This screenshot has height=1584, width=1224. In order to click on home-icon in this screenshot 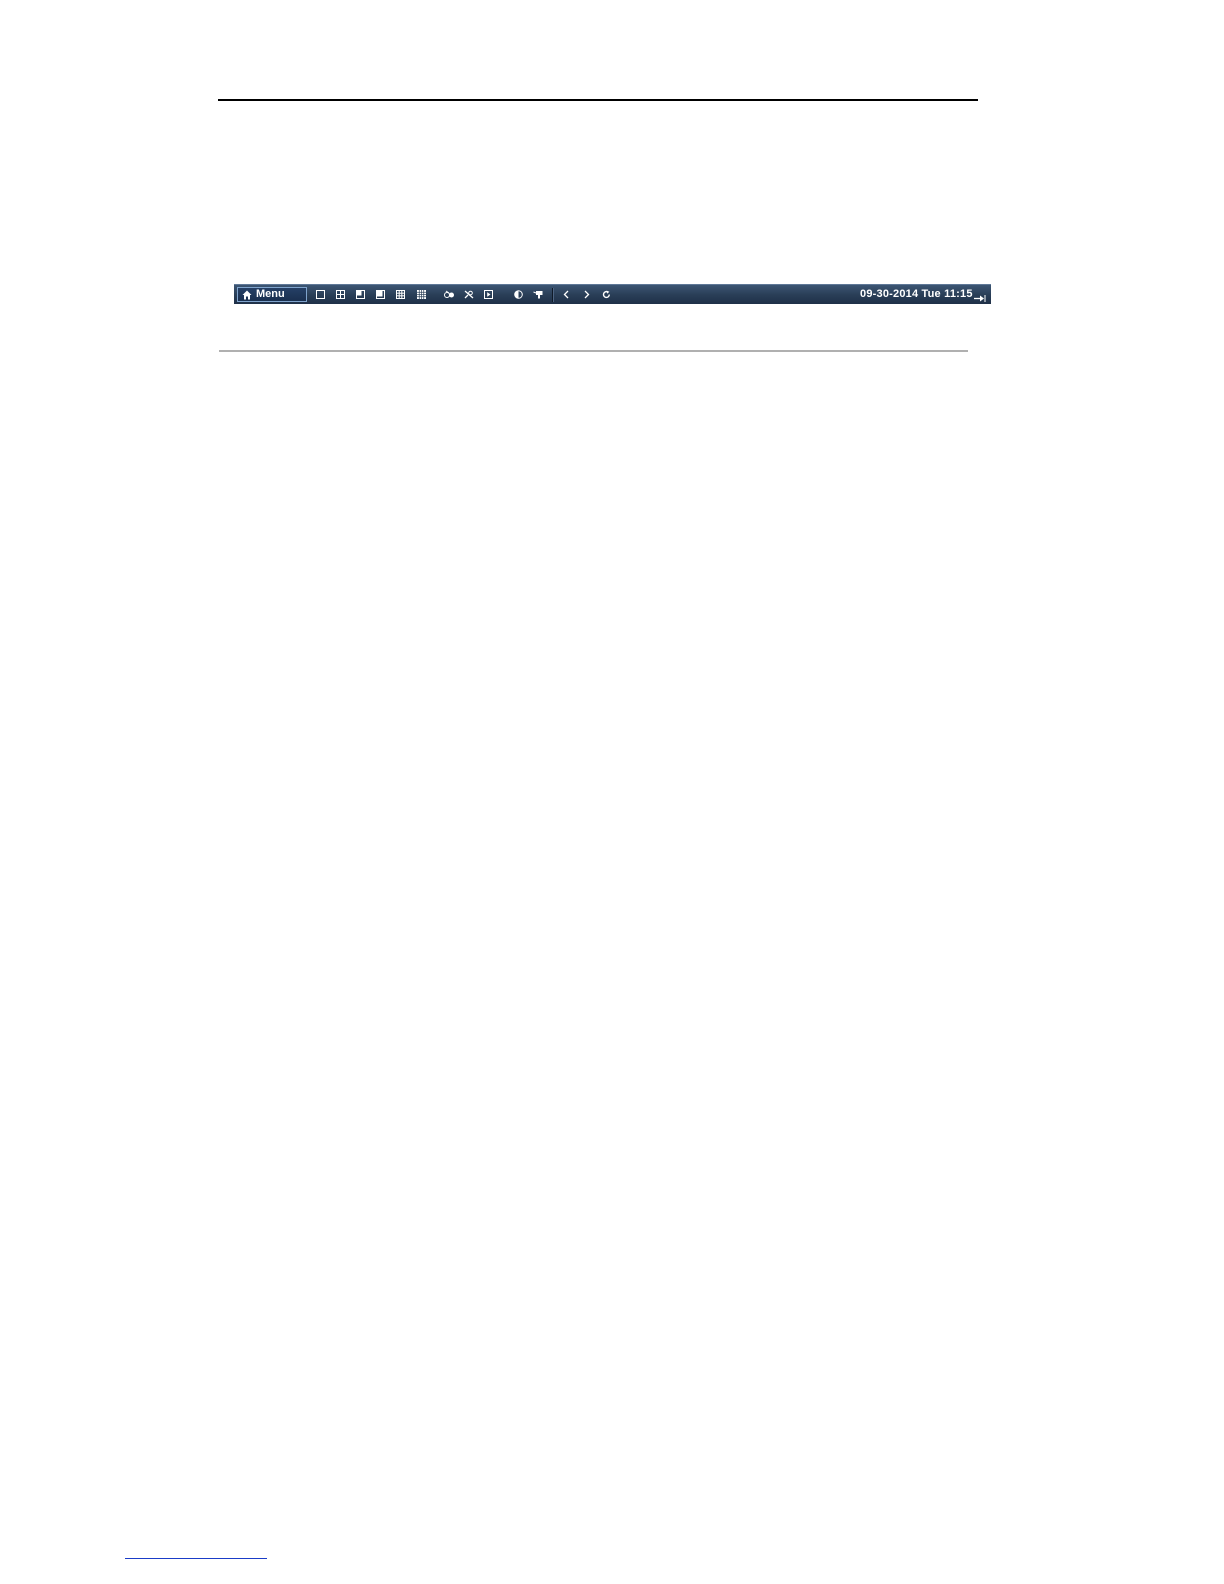, I will do `click(247, 295)`.